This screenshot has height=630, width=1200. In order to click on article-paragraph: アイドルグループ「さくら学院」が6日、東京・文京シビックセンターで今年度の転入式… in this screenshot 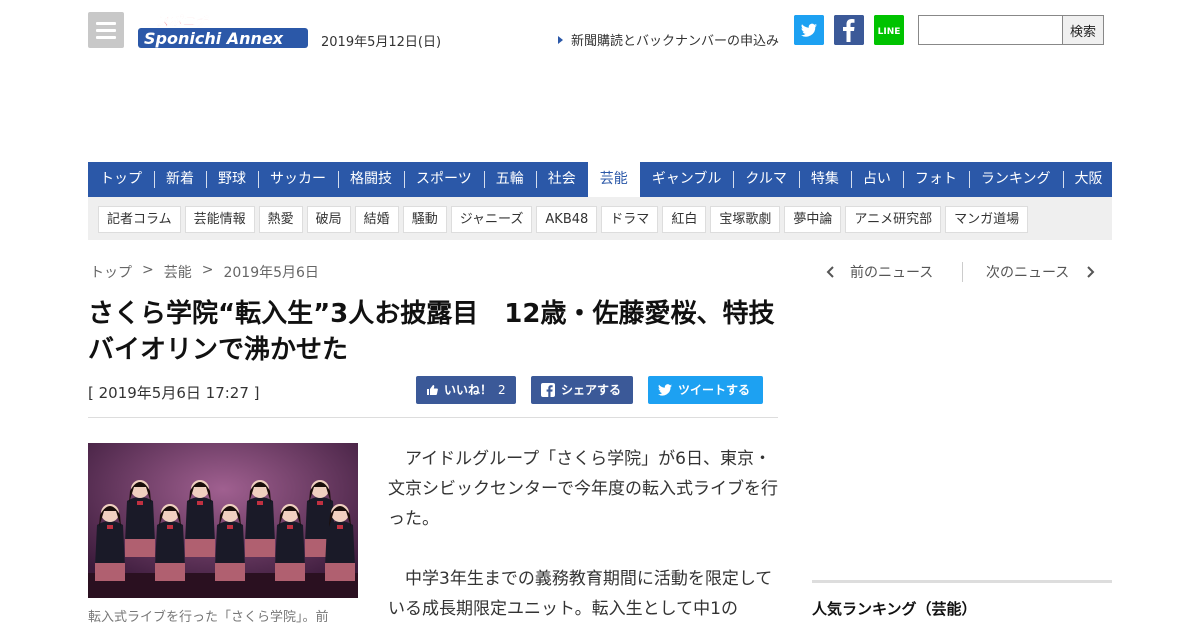, I will do `click(583, 489)`.